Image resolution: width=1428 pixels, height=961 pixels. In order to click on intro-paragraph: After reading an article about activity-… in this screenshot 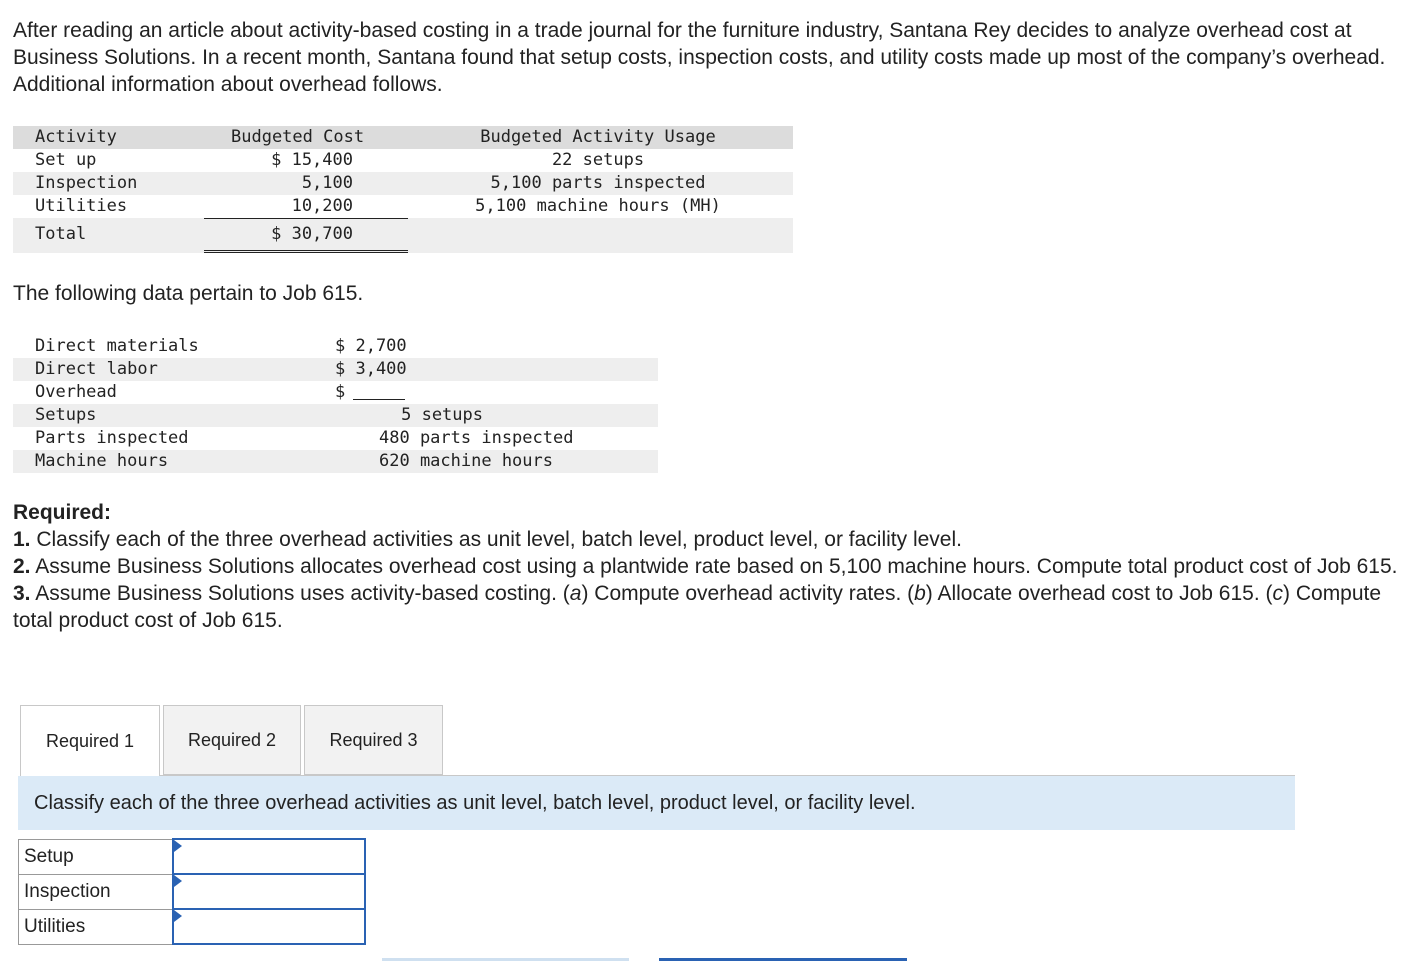, I will do `click(713, 57)`.